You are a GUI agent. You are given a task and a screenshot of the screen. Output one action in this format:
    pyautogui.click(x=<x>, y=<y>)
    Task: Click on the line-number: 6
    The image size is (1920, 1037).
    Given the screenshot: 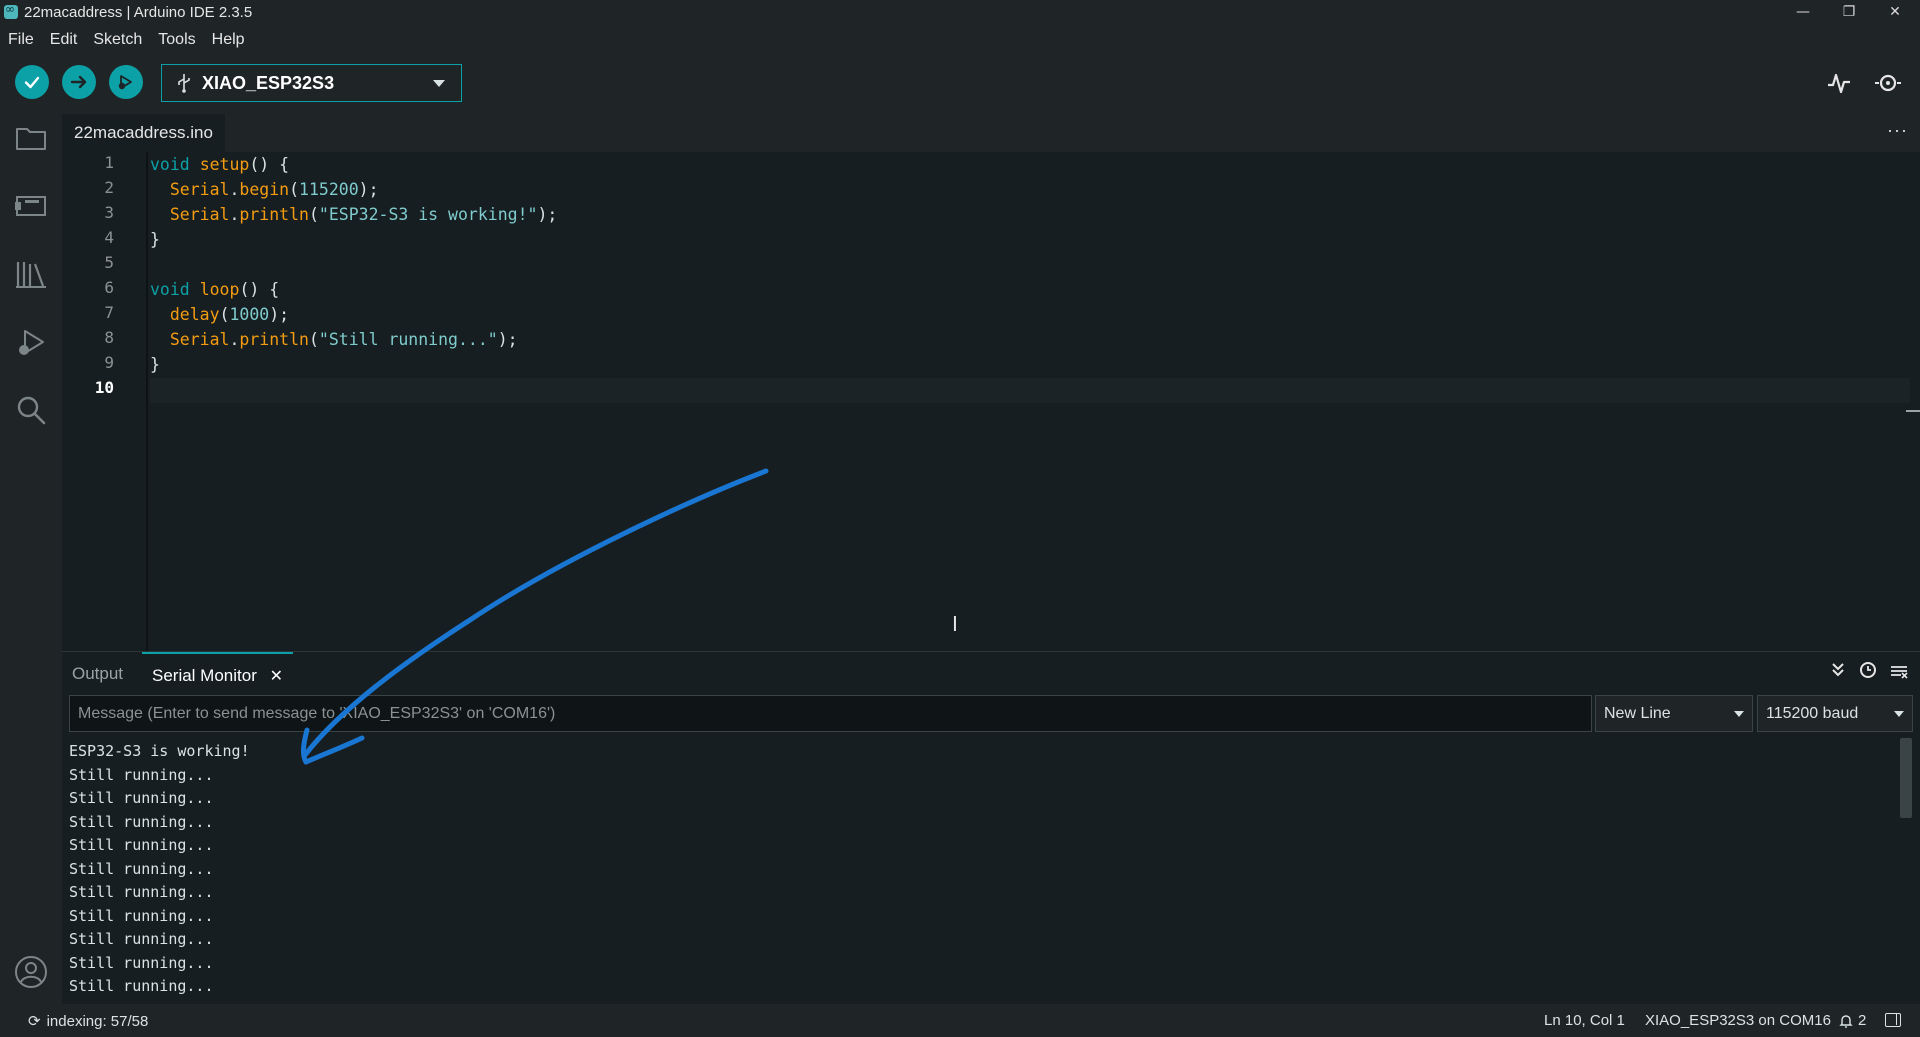 What is the action you would take?
    pyautogui.click(x=109, y=287)
    